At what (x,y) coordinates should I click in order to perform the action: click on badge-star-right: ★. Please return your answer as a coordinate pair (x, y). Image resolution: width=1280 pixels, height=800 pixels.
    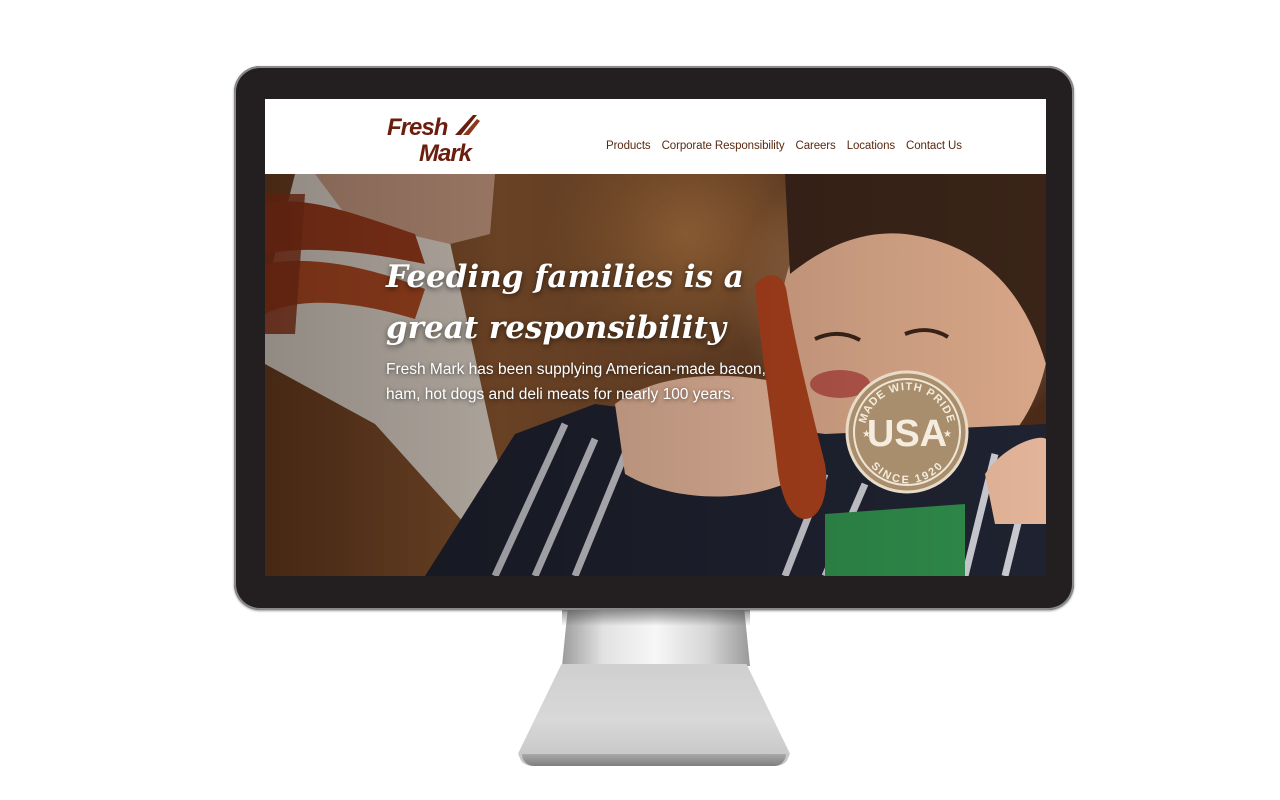
    Looking at the image, I should click on (947, 434).